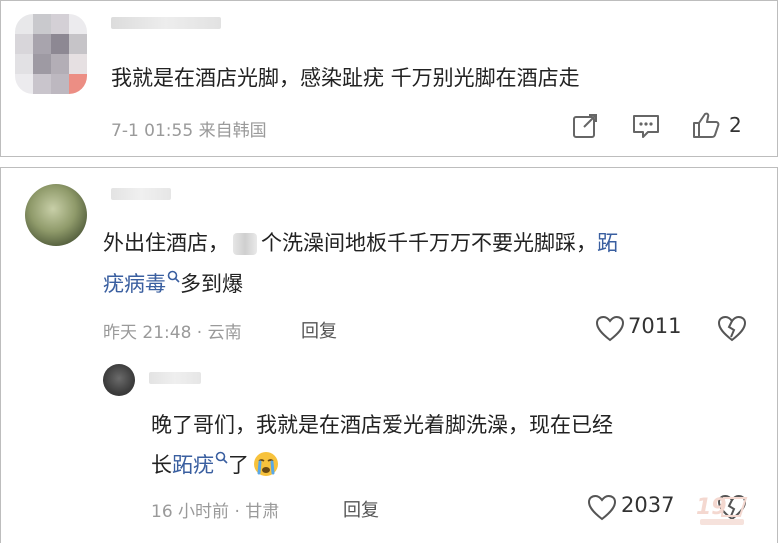 The width and height of the screenshot is (780, 543). I want to click on reply-meta: 16 小时前 · 甘肃, so click(215, 512).